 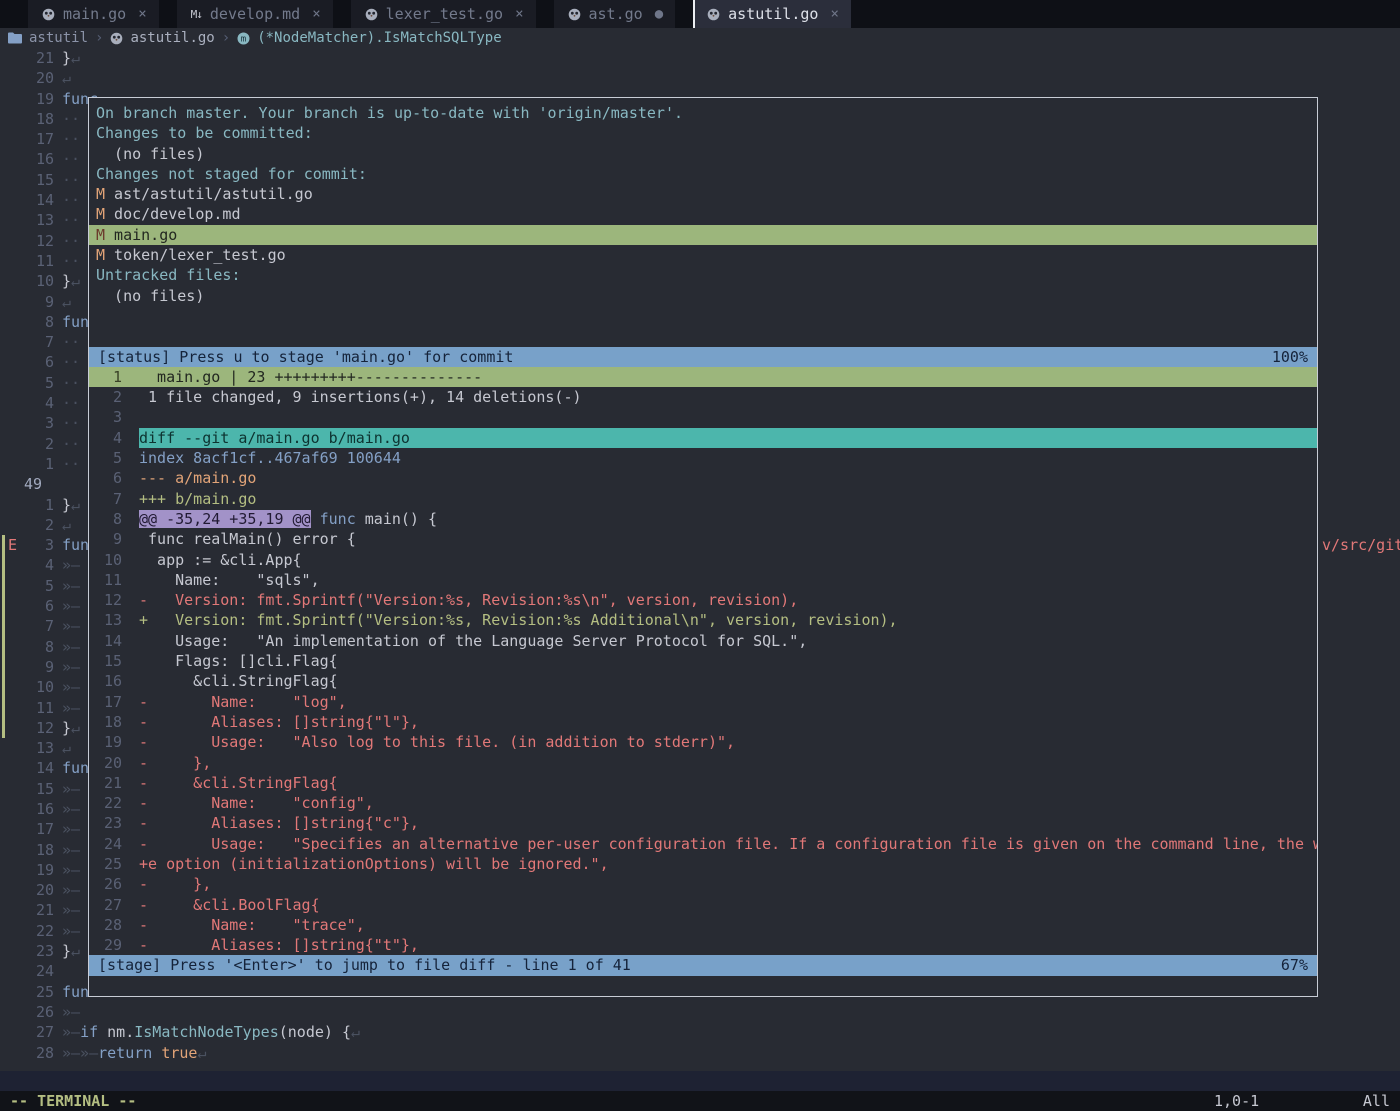 I want to click on diff-line-text, so click(x=728, y=417).